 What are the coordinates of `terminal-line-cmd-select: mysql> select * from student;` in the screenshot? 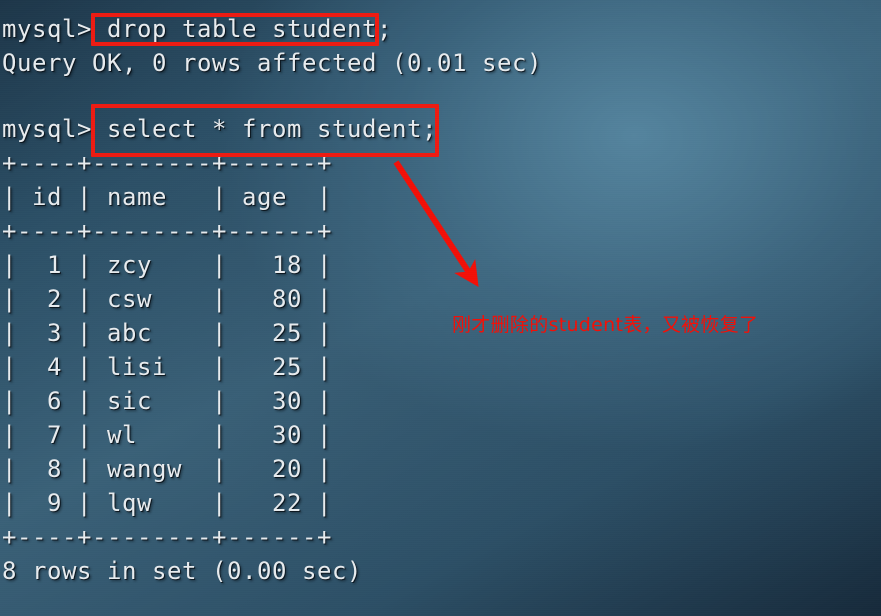 It's located at (219, 129).